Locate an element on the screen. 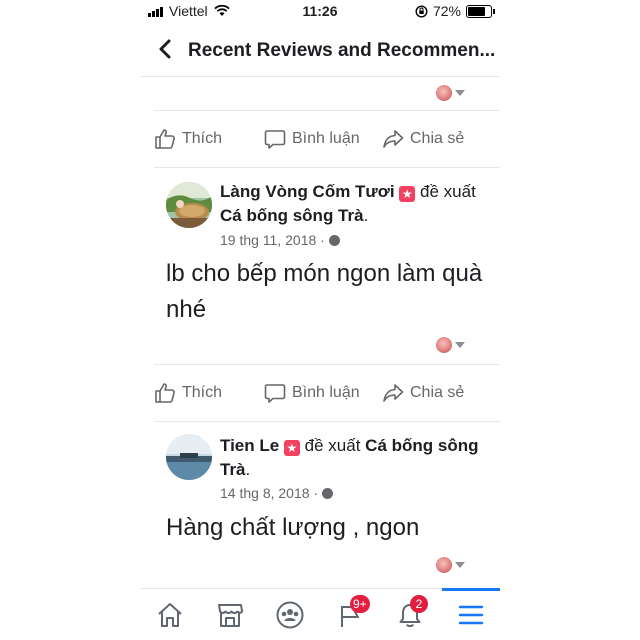  tab-groups is located at coordinates (290, 615).